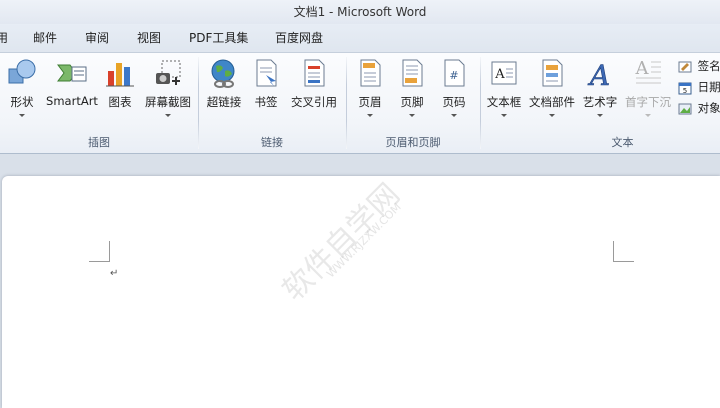 Image resolution: width=720 pixels, height=408 pixels. I want to click on tab-pdf-tools: PDF工具集, so click(218, 38).